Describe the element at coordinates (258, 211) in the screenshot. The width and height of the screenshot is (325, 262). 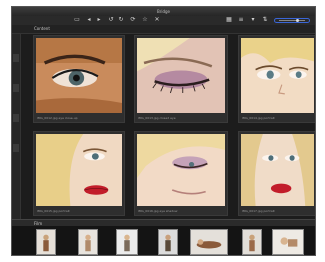
I see `thumbnail-caption: IMG_0017.jpg portrait` at that location.